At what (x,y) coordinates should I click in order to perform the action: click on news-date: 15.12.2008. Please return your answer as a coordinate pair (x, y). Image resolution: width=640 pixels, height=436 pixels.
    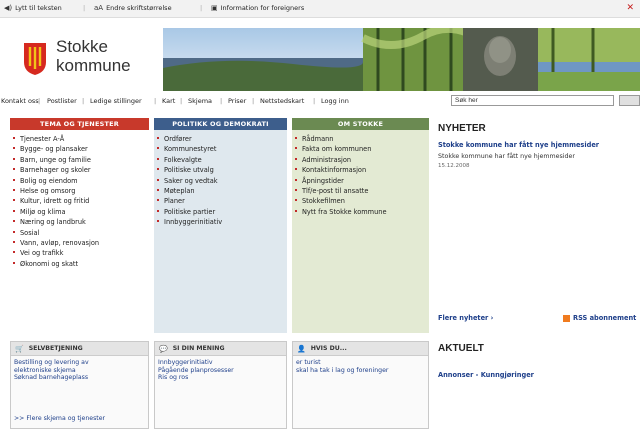
    Looking at the image, I should click on (454, 166).